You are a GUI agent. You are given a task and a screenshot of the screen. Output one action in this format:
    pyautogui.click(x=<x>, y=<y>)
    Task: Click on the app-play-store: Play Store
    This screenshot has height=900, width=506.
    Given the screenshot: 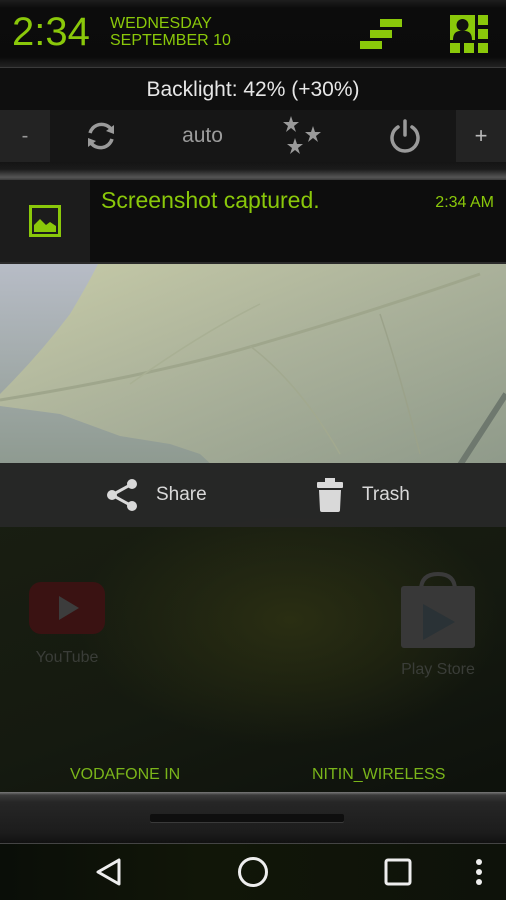 What is the action you would take?
    pyautogui.click(x=438, y=625)
    